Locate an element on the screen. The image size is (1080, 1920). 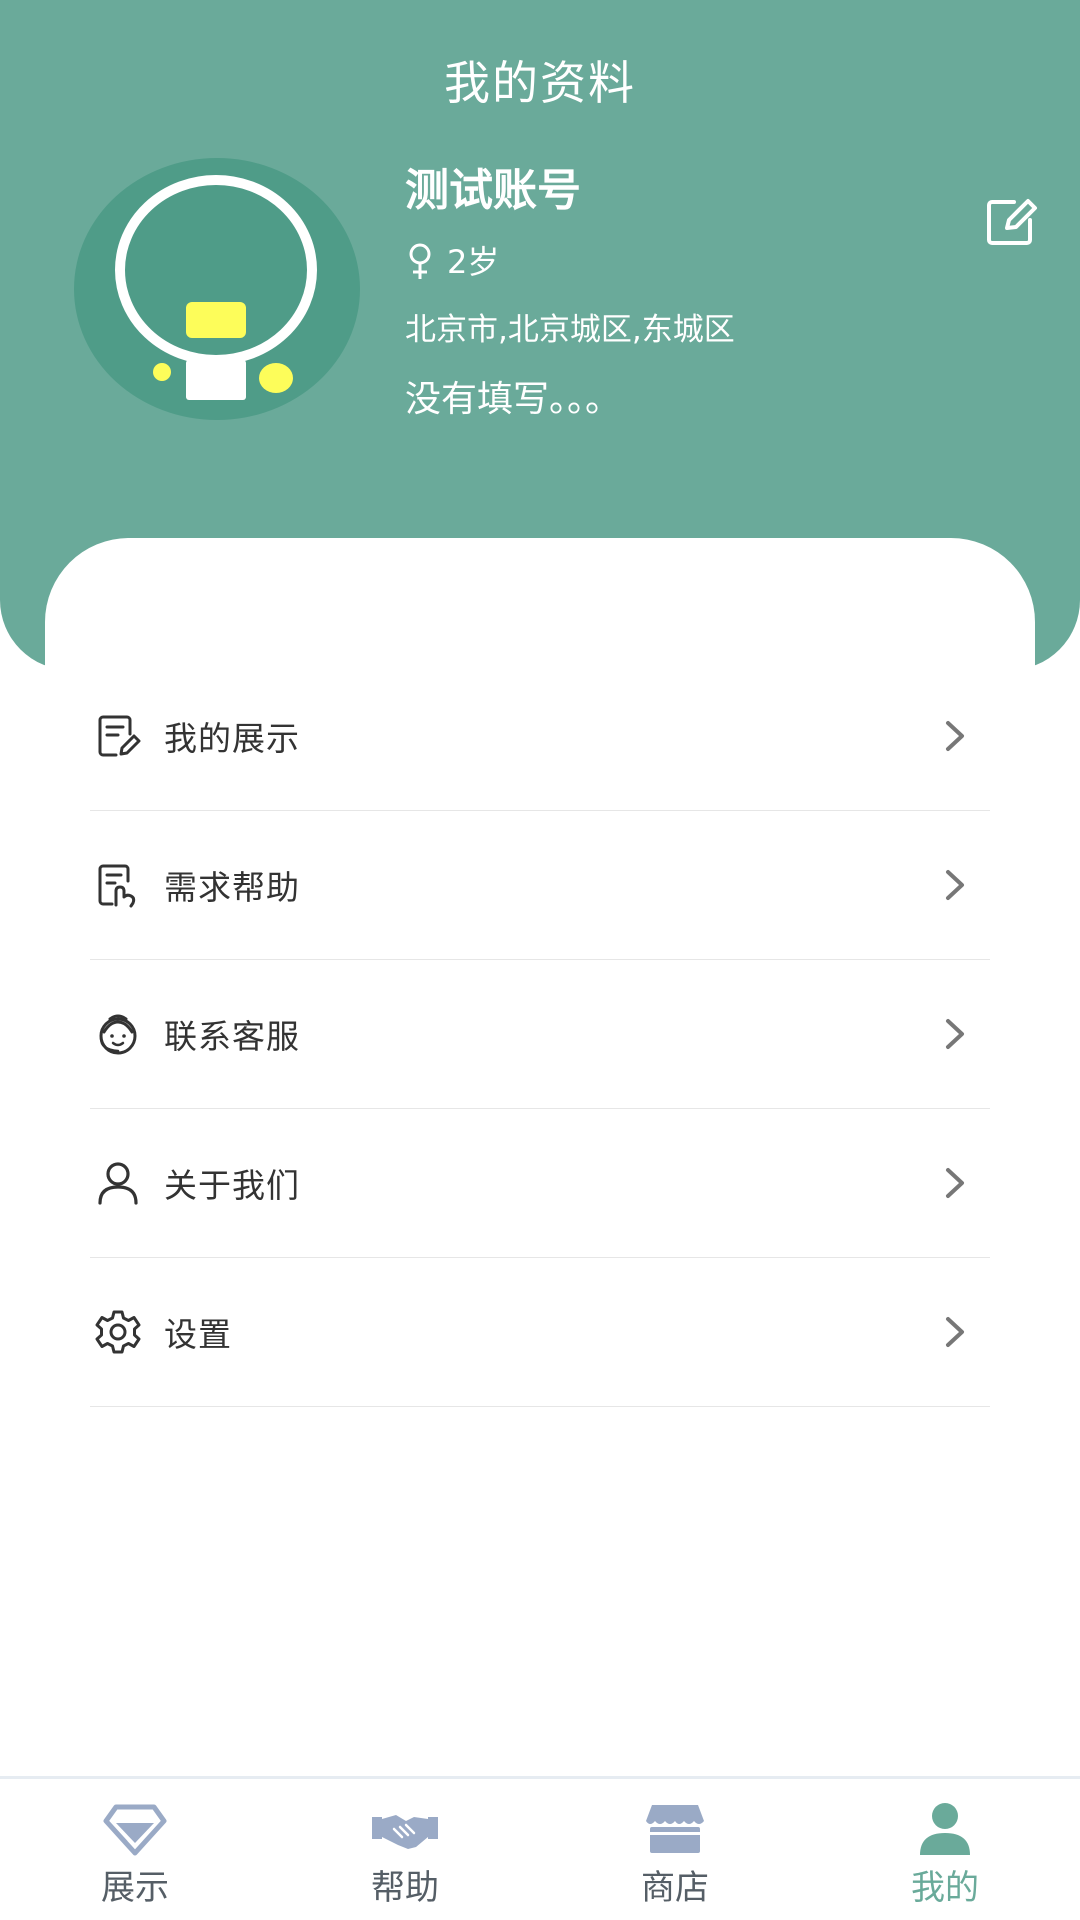
menu-item-label: 设置 is located at coordinates (198, 1334).